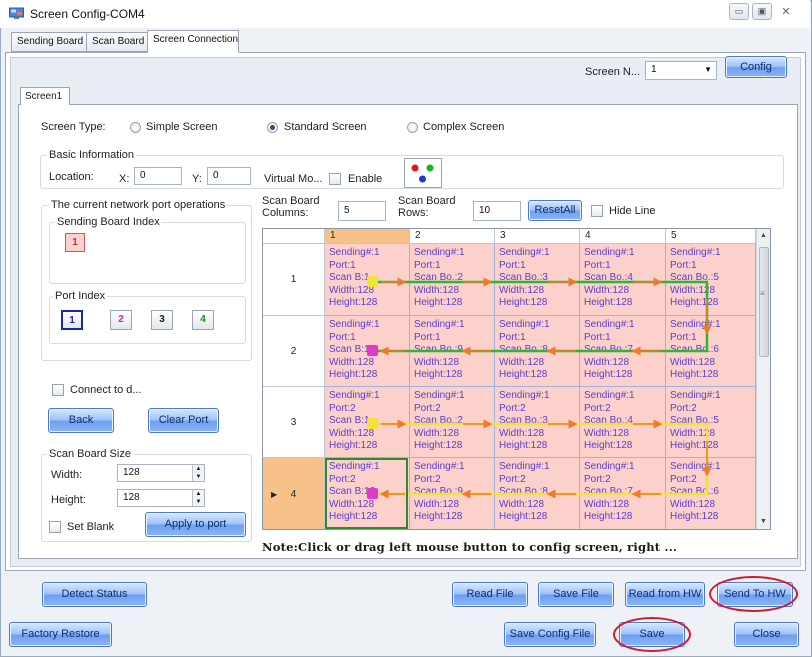 The height and width of the screenshot is (657, 812). Describe the element at coordinates (766, 634) in the screenshot. I see `close-button: Close` at that location.